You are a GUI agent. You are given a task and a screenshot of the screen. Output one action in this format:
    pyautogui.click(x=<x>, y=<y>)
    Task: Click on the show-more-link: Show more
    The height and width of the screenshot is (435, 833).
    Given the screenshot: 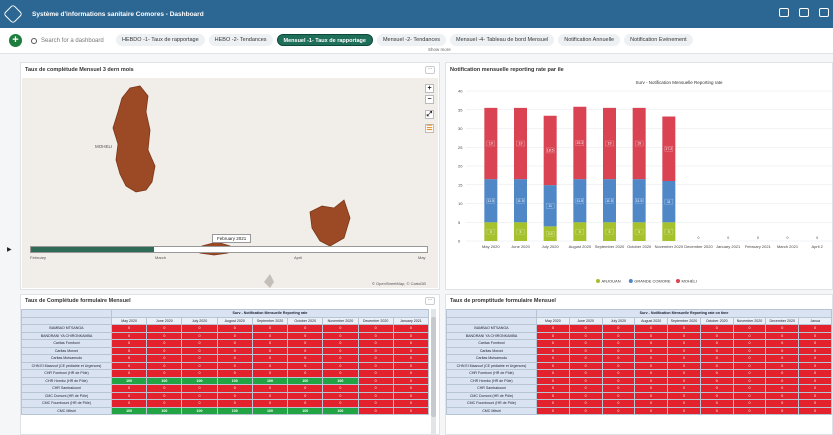 What is the action you would take?
    pyautogui.click(x=439, y=49)
    